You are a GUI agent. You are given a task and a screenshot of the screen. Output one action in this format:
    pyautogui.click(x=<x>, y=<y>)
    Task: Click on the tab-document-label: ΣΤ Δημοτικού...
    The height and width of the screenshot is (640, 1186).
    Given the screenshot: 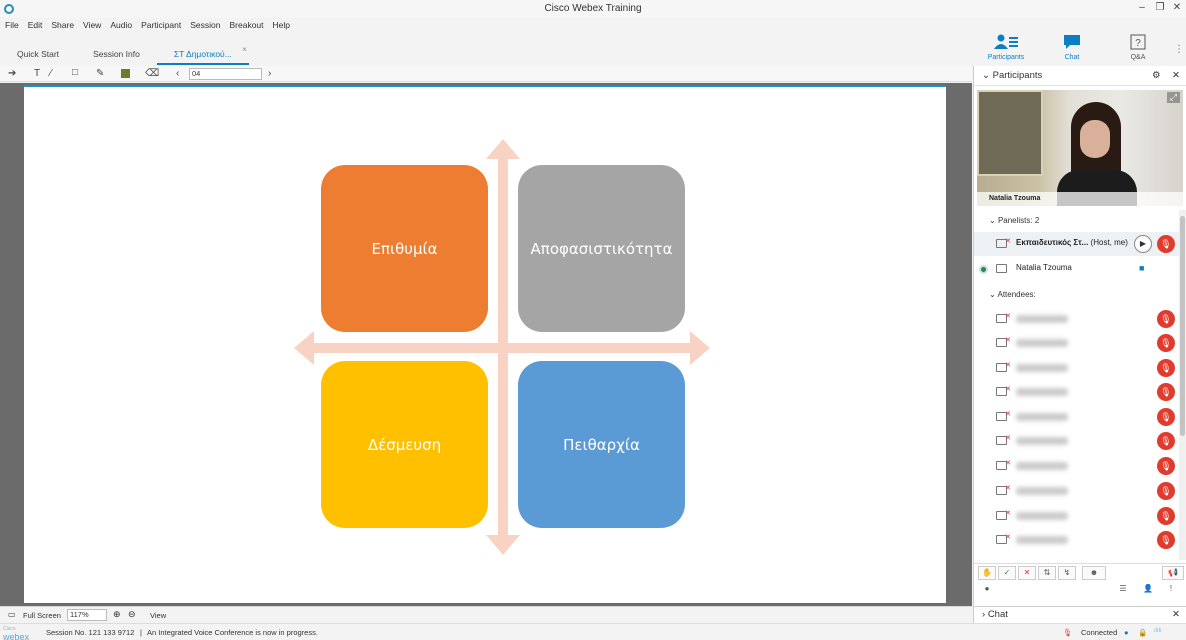 What is the action you would take?
    pyautogui.click(x=202, y=54)
    